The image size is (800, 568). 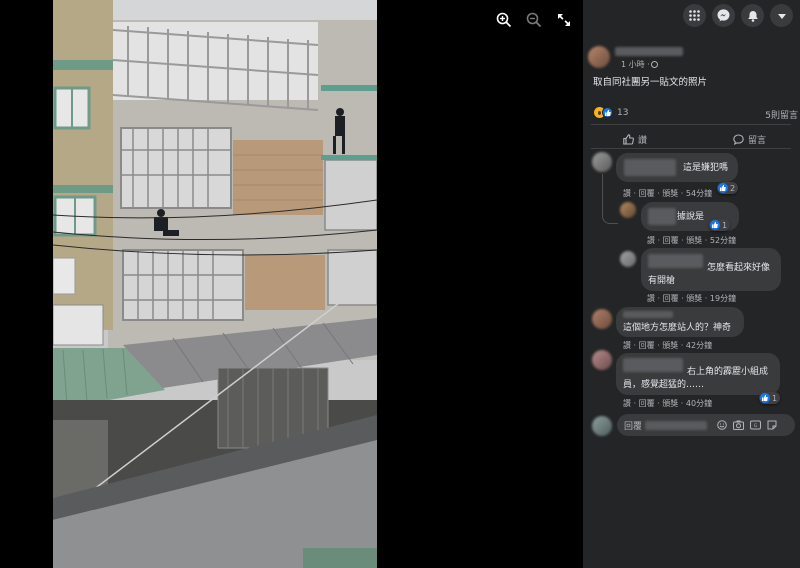 I want to click on post-caption: 取自同社團另一貼文的照片, so click(x=650, y=82).